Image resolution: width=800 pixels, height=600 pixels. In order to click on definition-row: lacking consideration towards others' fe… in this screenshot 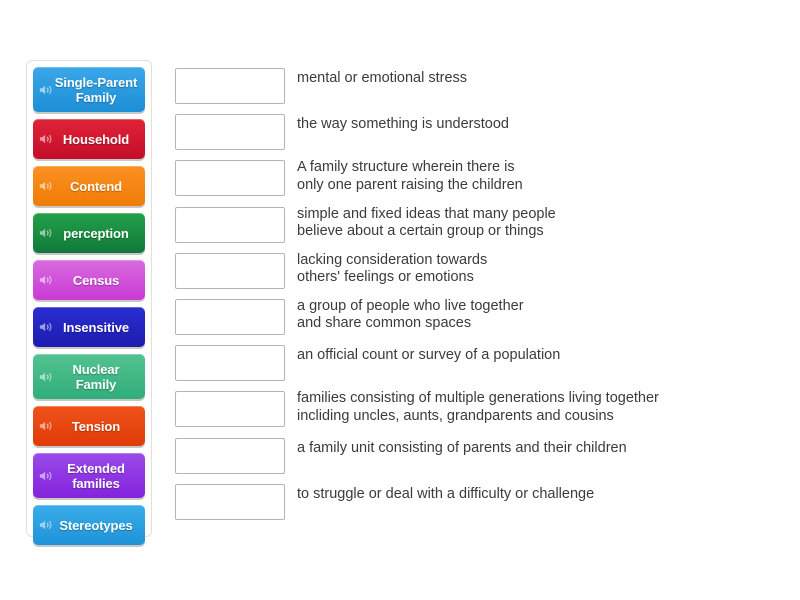, I will do `click(480, 272)`.